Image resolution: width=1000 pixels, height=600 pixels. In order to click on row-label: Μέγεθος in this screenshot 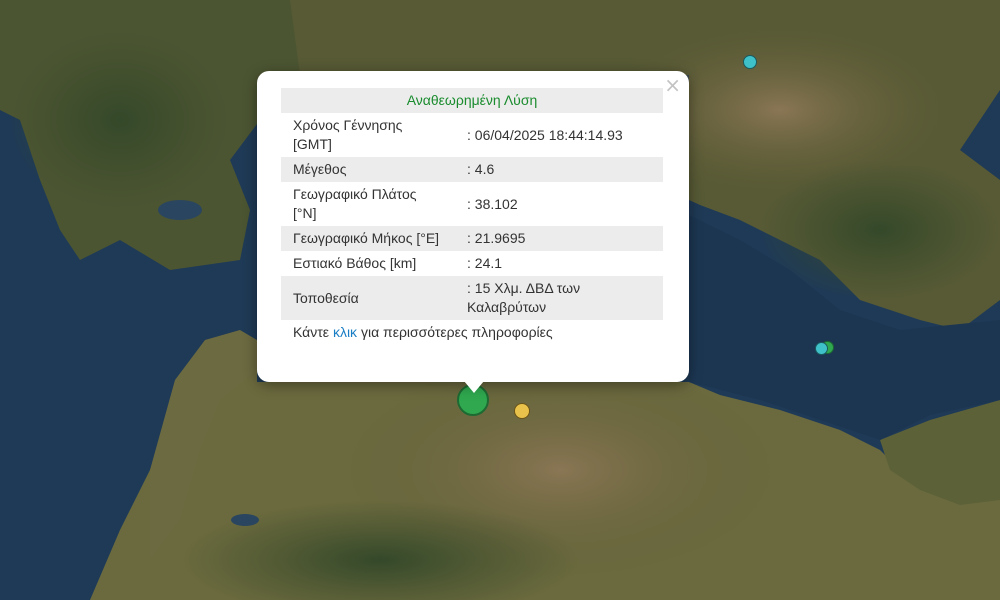, I will do `click(368, 169)`.